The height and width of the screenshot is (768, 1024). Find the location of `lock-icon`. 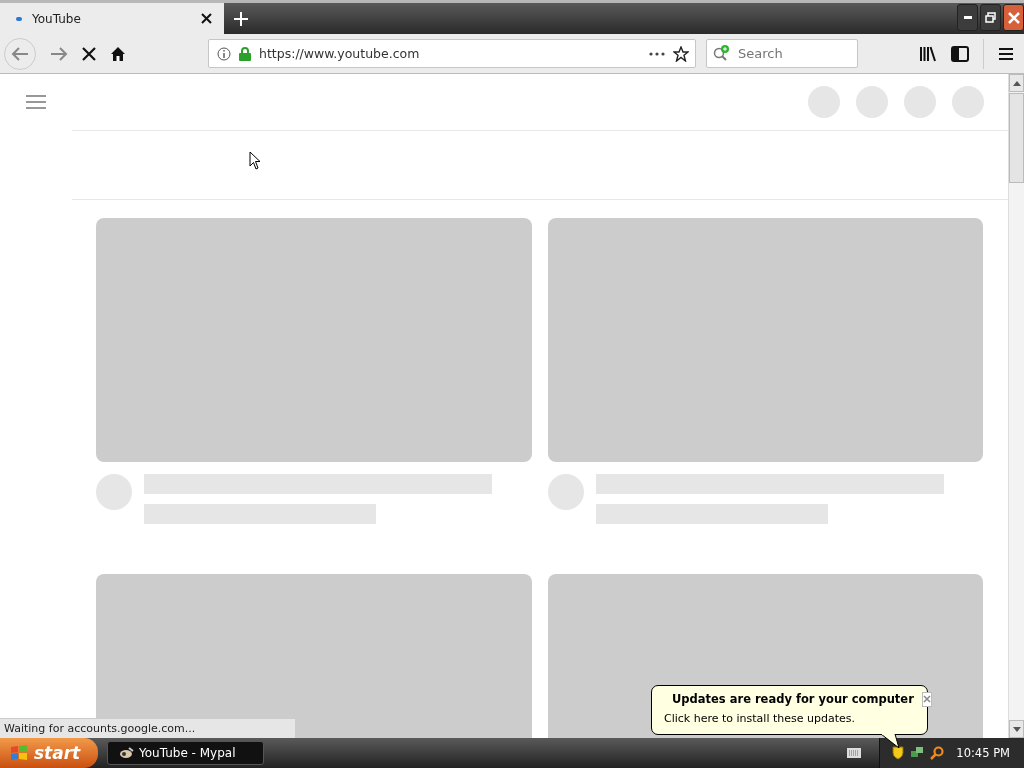

lock-icon is located at coordinates (245, 53).